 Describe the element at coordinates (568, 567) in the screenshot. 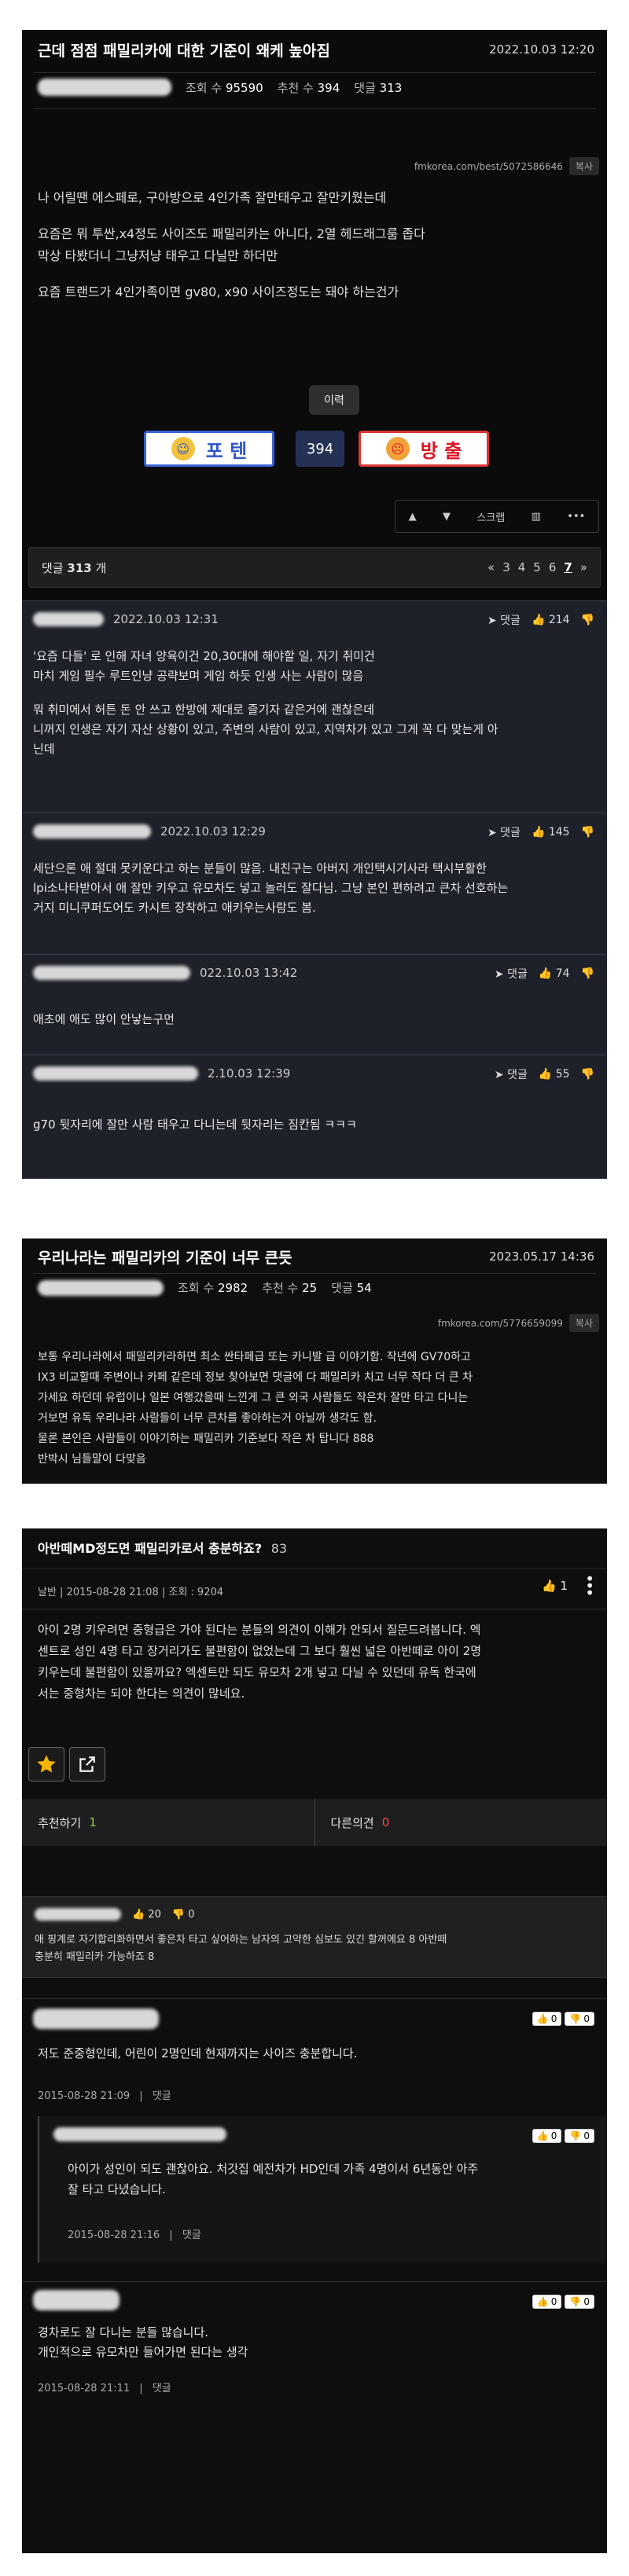

I see `pager-current-page: 7` at that location.